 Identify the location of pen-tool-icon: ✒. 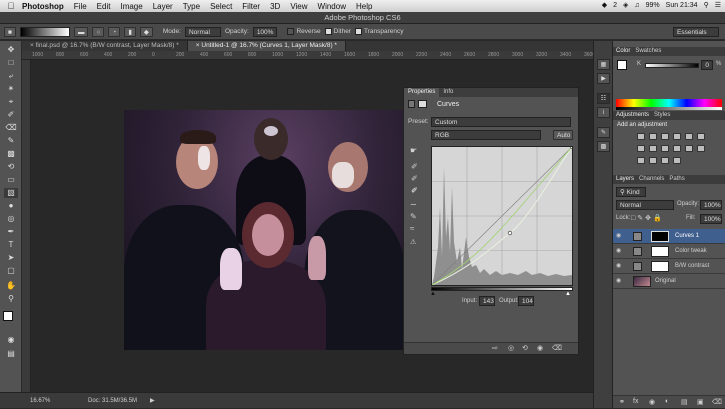
(11, 232).